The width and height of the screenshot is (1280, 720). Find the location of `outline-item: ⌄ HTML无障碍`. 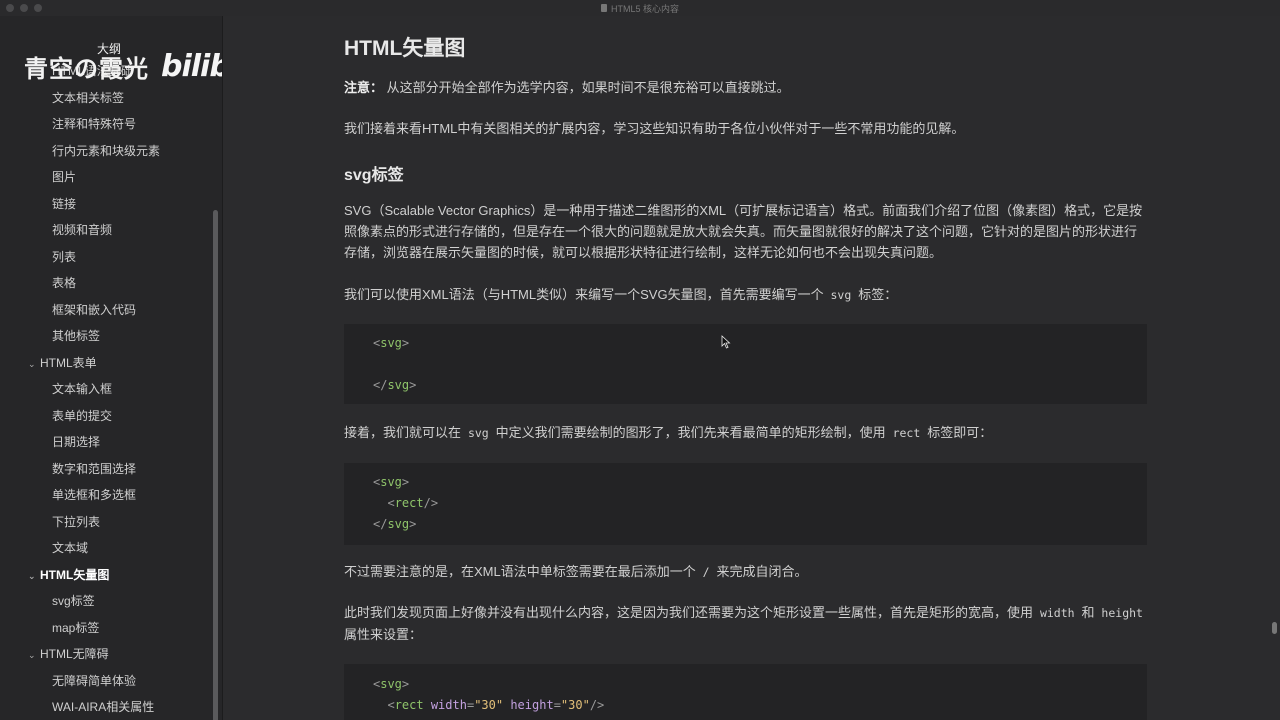

outline-item: ⌄ HTML无障碍 is located at coordinates (106, 654).